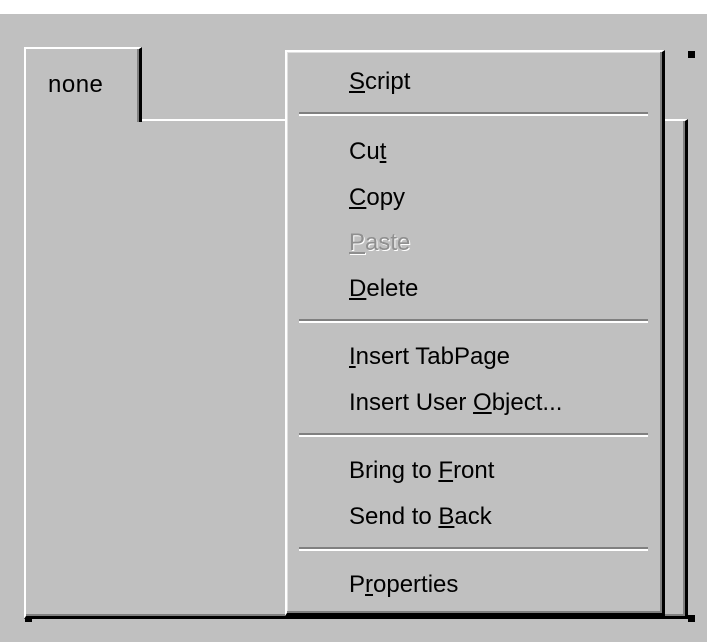  I want to click on menu-item-send-to-back: Send to Back, so click(420, 517).